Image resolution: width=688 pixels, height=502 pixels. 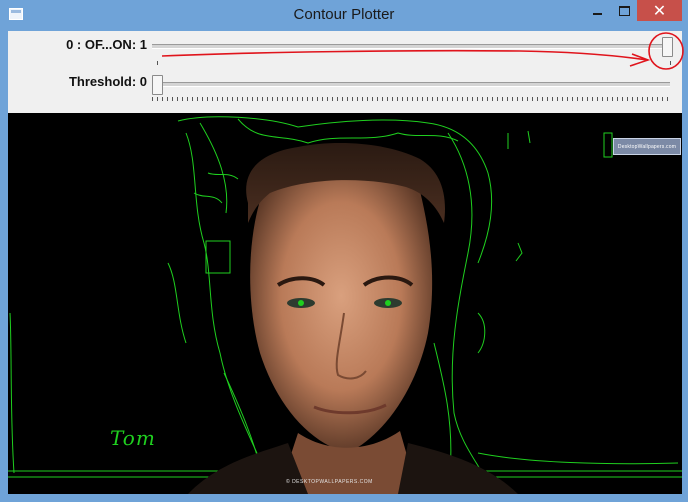 I want to click on watermark-badge: DesktopWallpapers.com, so click(x=647, y=146).